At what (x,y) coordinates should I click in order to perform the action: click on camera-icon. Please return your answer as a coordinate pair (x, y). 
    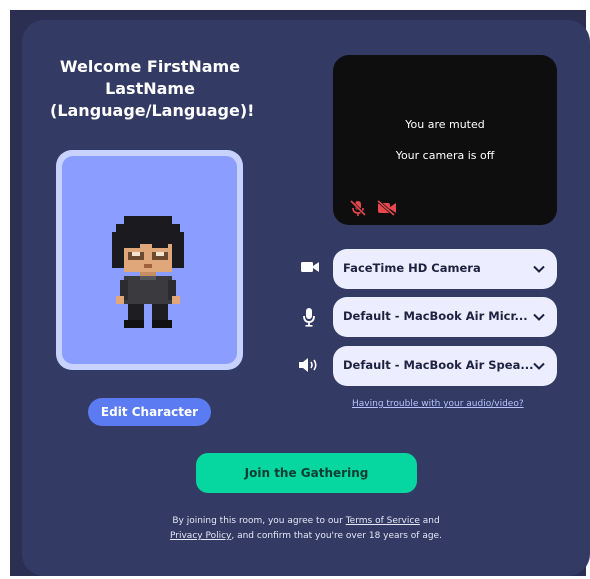
    Looking at the image, I should click on (309, 269).